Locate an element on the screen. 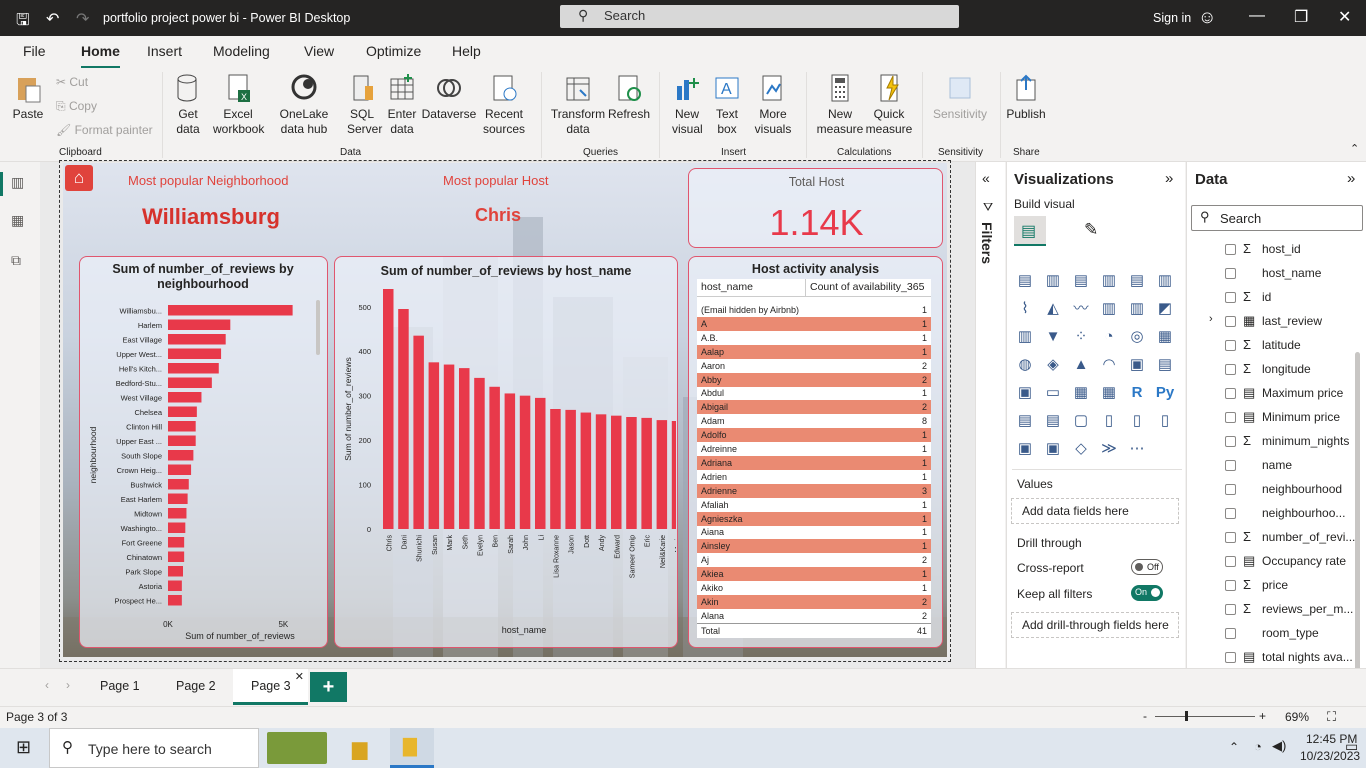 This screenshot has height=768, width=1366. paginated-icon: ▯ is located at coordinates (1137, 421).